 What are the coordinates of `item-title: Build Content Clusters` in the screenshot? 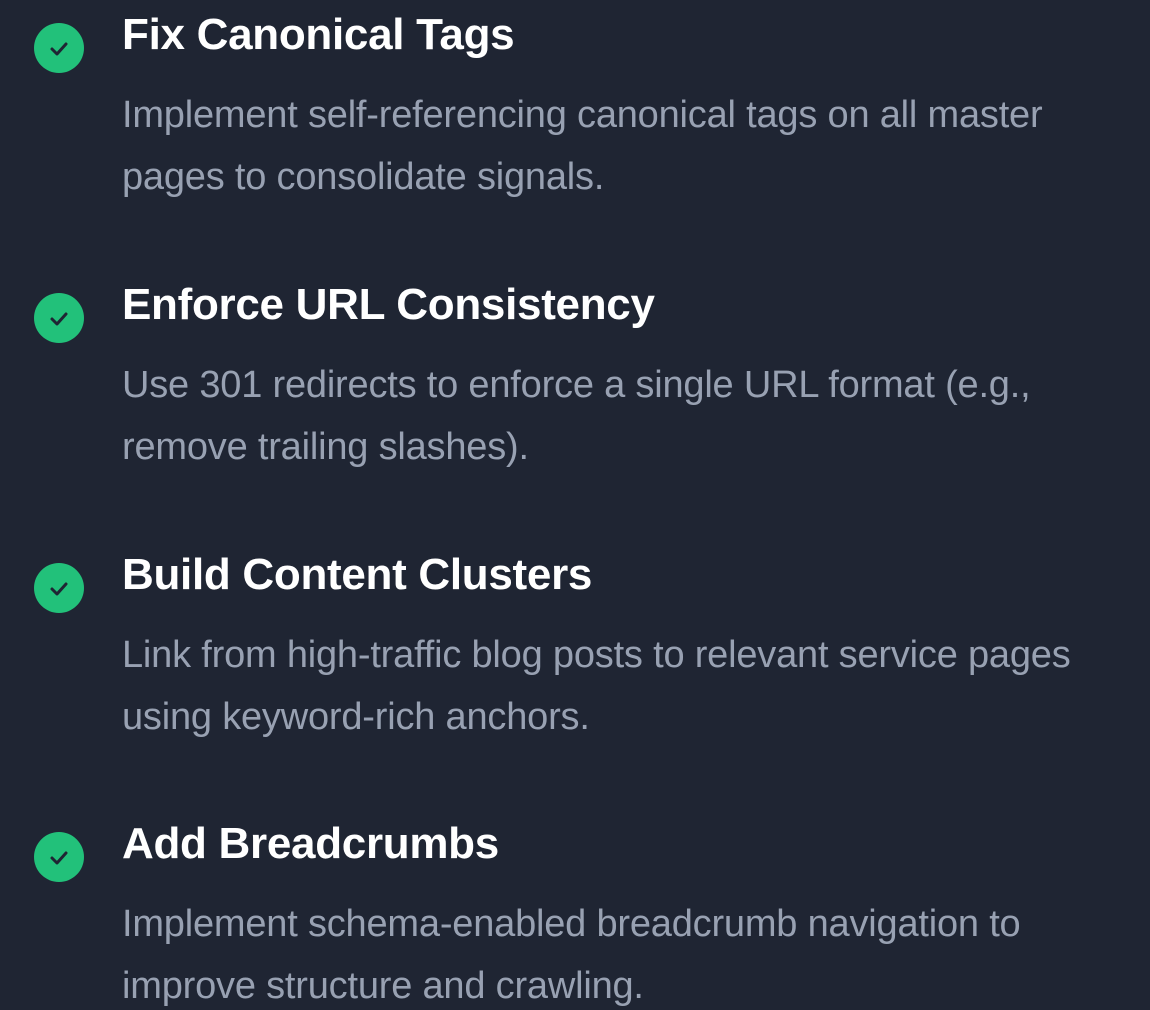 It's located at (357, 574).